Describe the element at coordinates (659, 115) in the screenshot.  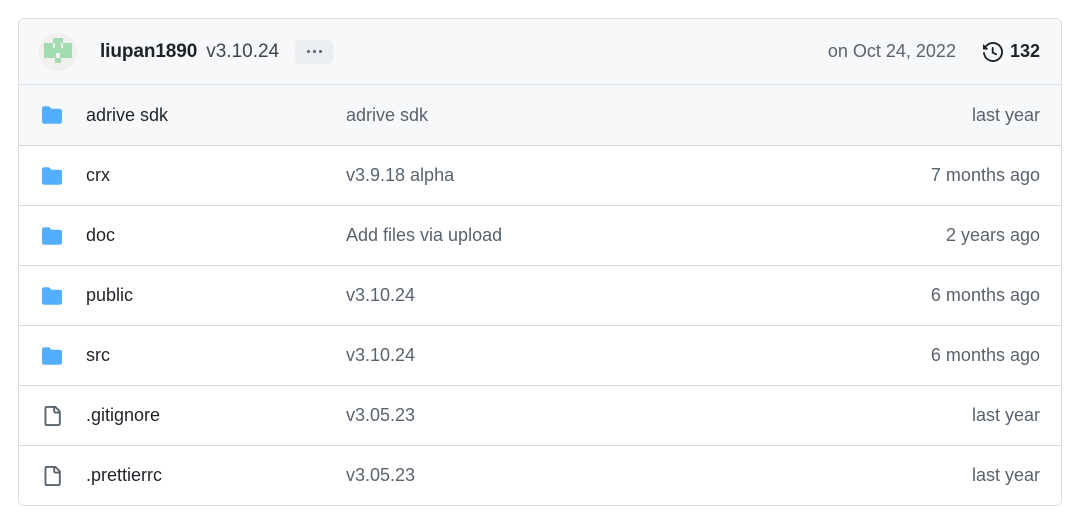
I see `row-commit-message: adrive sdk` at that location.